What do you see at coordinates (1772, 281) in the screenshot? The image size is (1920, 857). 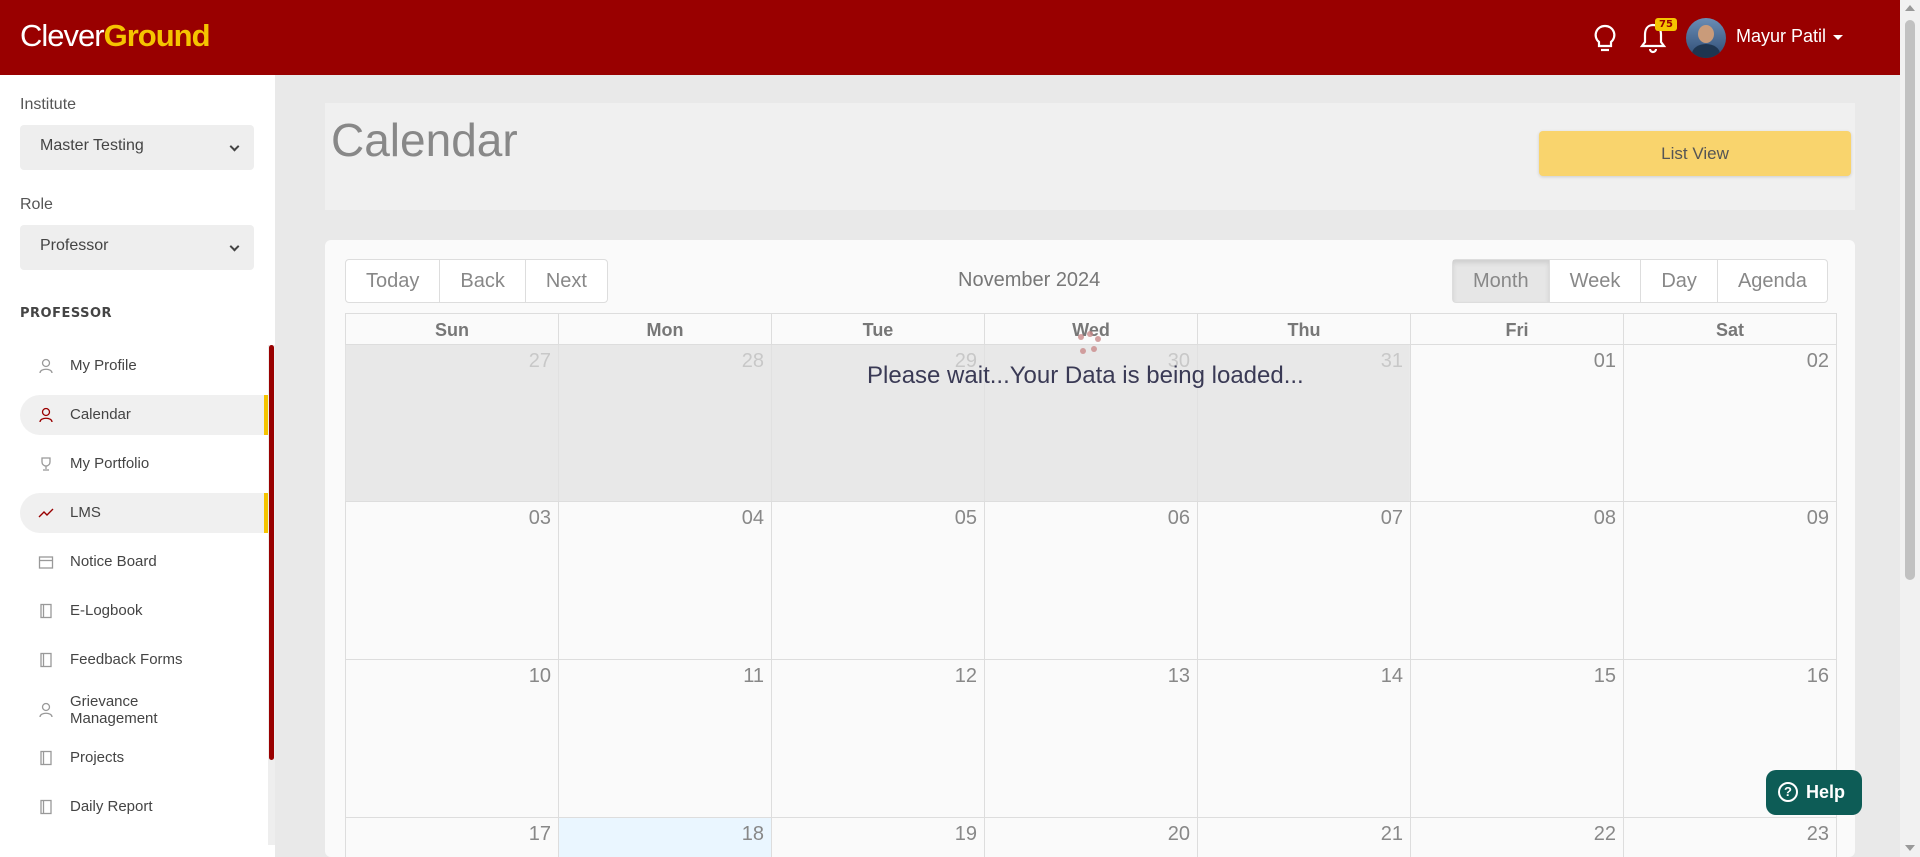 I see `agenda-view-button: Agenda` at bounding box center [1772, 281].